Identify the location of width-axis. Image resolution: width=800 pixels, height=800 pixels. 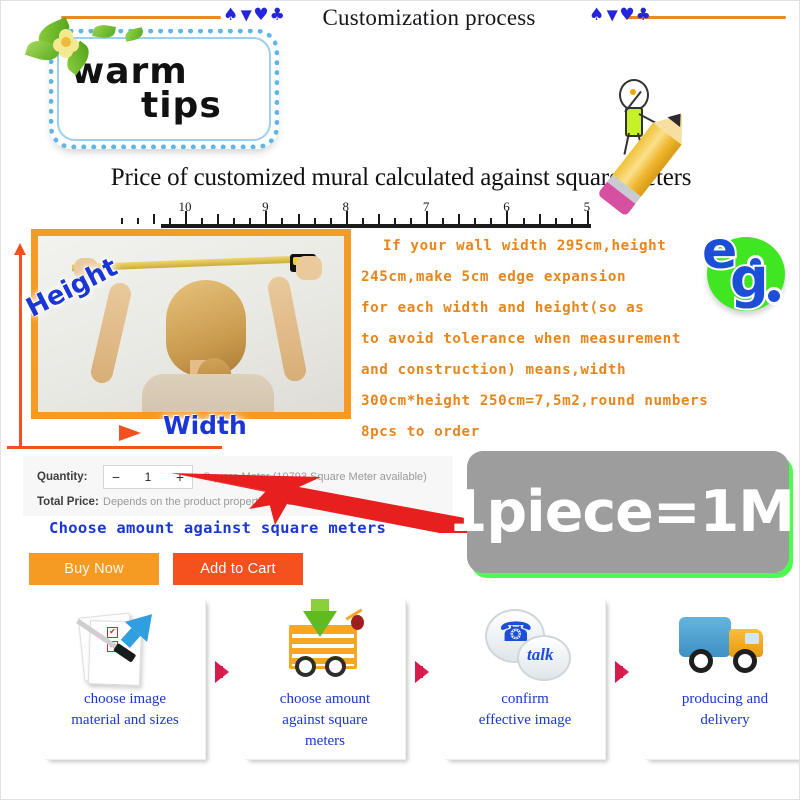
(114, 447).